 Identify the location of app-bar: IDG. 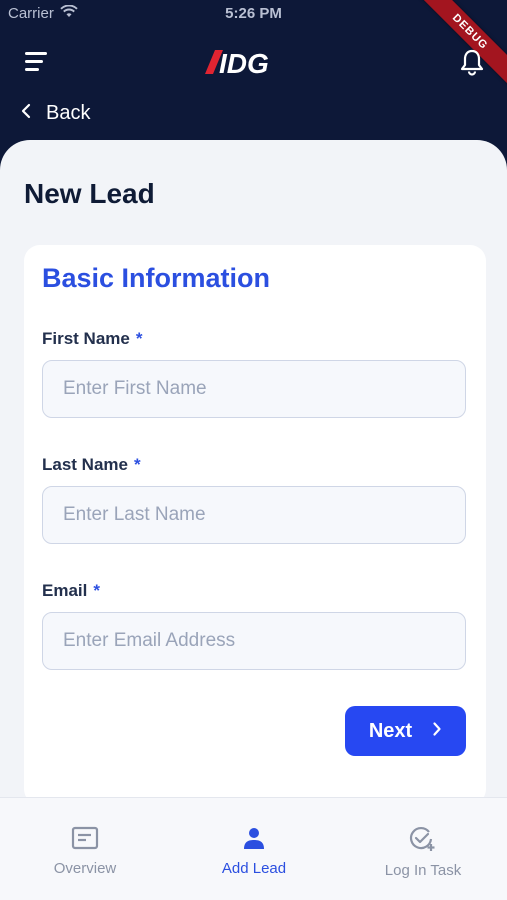
(253, 62).